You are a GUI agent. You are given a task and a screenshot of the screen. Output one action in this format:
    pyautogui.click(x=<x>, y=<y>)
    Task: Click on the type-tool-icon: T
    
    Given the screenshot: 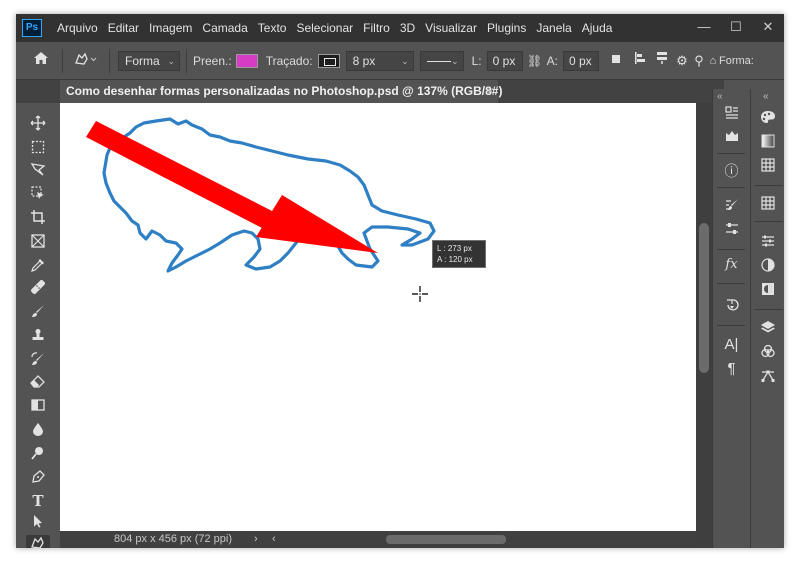 What is the action you would take?
    pyautogui.click(x=38, y=501)
    